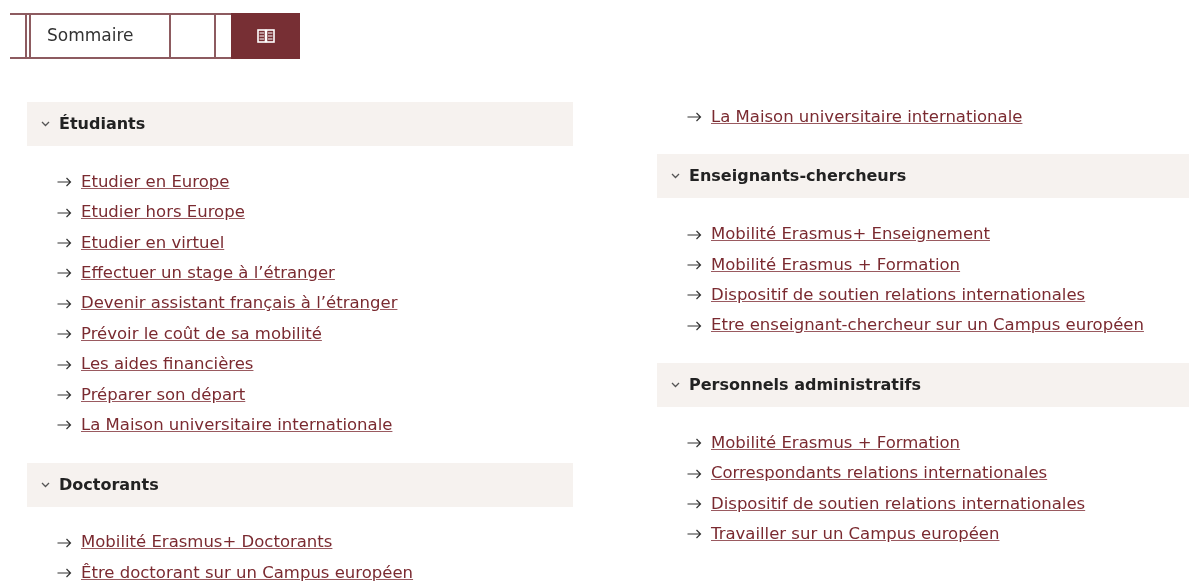 Image resolution: width=1189 pixels, height=583 pixels. What do you see at coordinates (193, 36) in the screenshot?
I see `empty-tab` at bounding box center [193, 36].